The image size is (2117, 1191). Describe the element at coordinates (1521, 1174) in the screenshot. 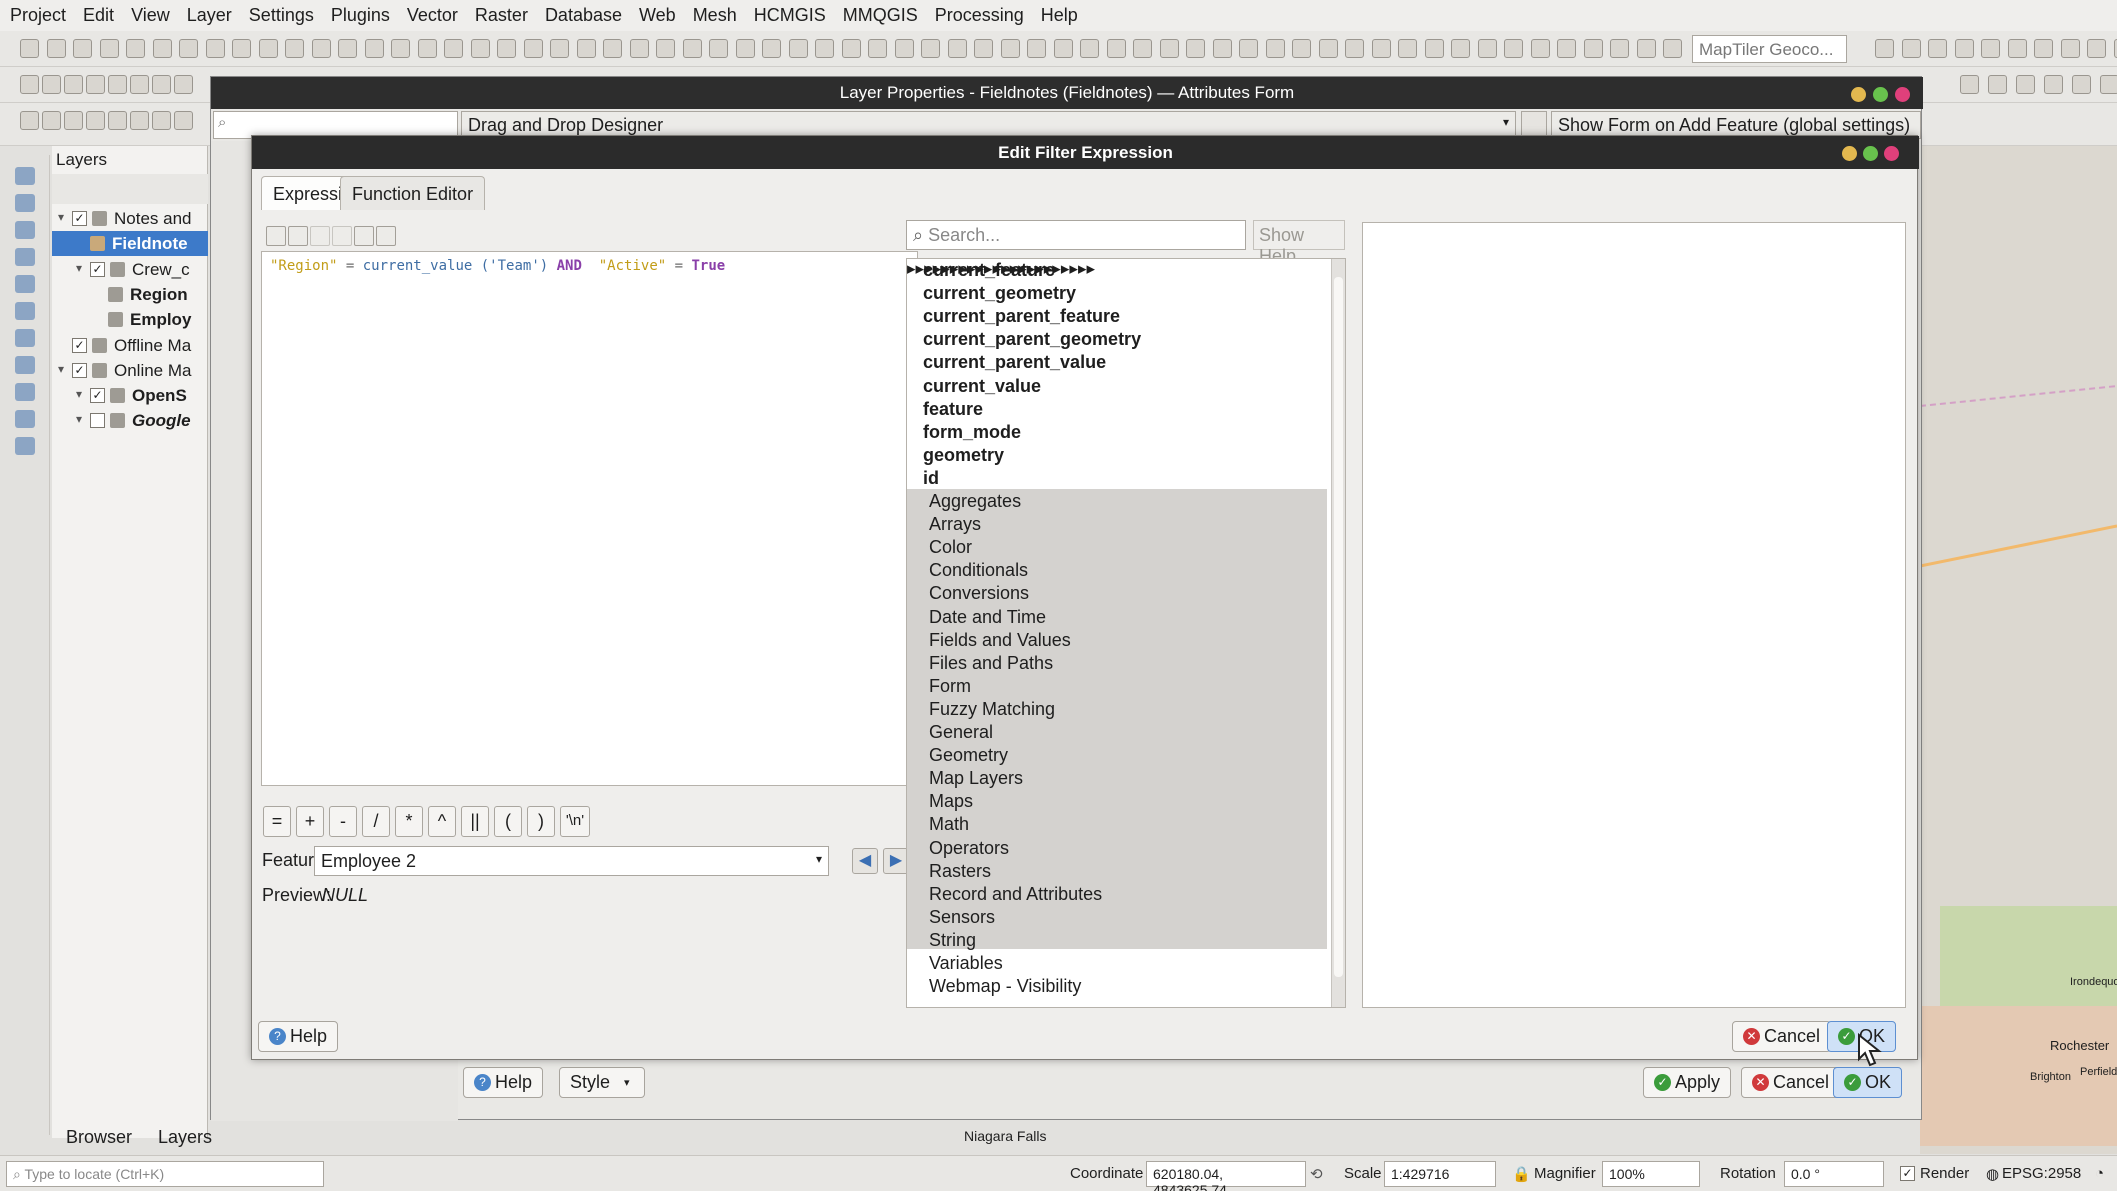

I see `lock-icon: 🔒` at that location.